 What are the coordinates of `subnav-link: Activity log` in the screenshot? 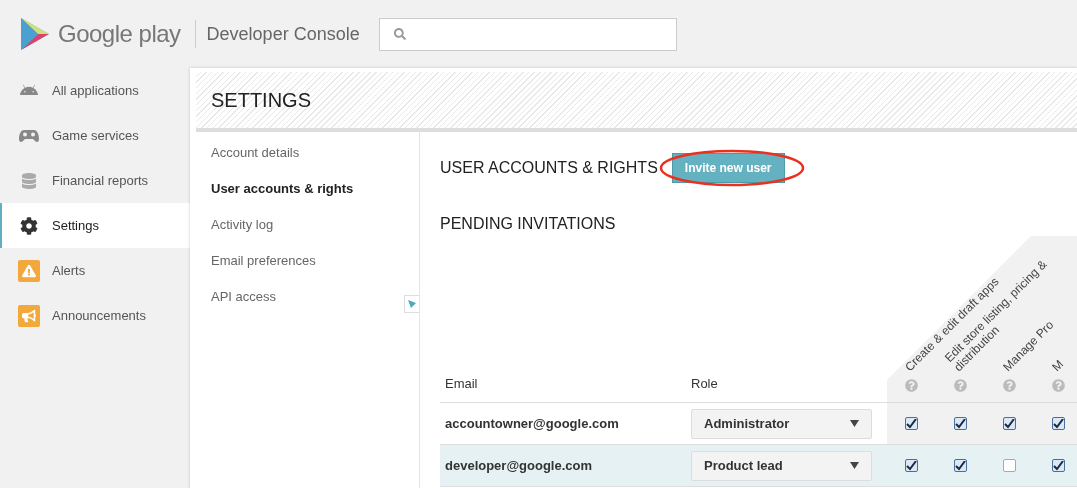 It's located at (242, 224).